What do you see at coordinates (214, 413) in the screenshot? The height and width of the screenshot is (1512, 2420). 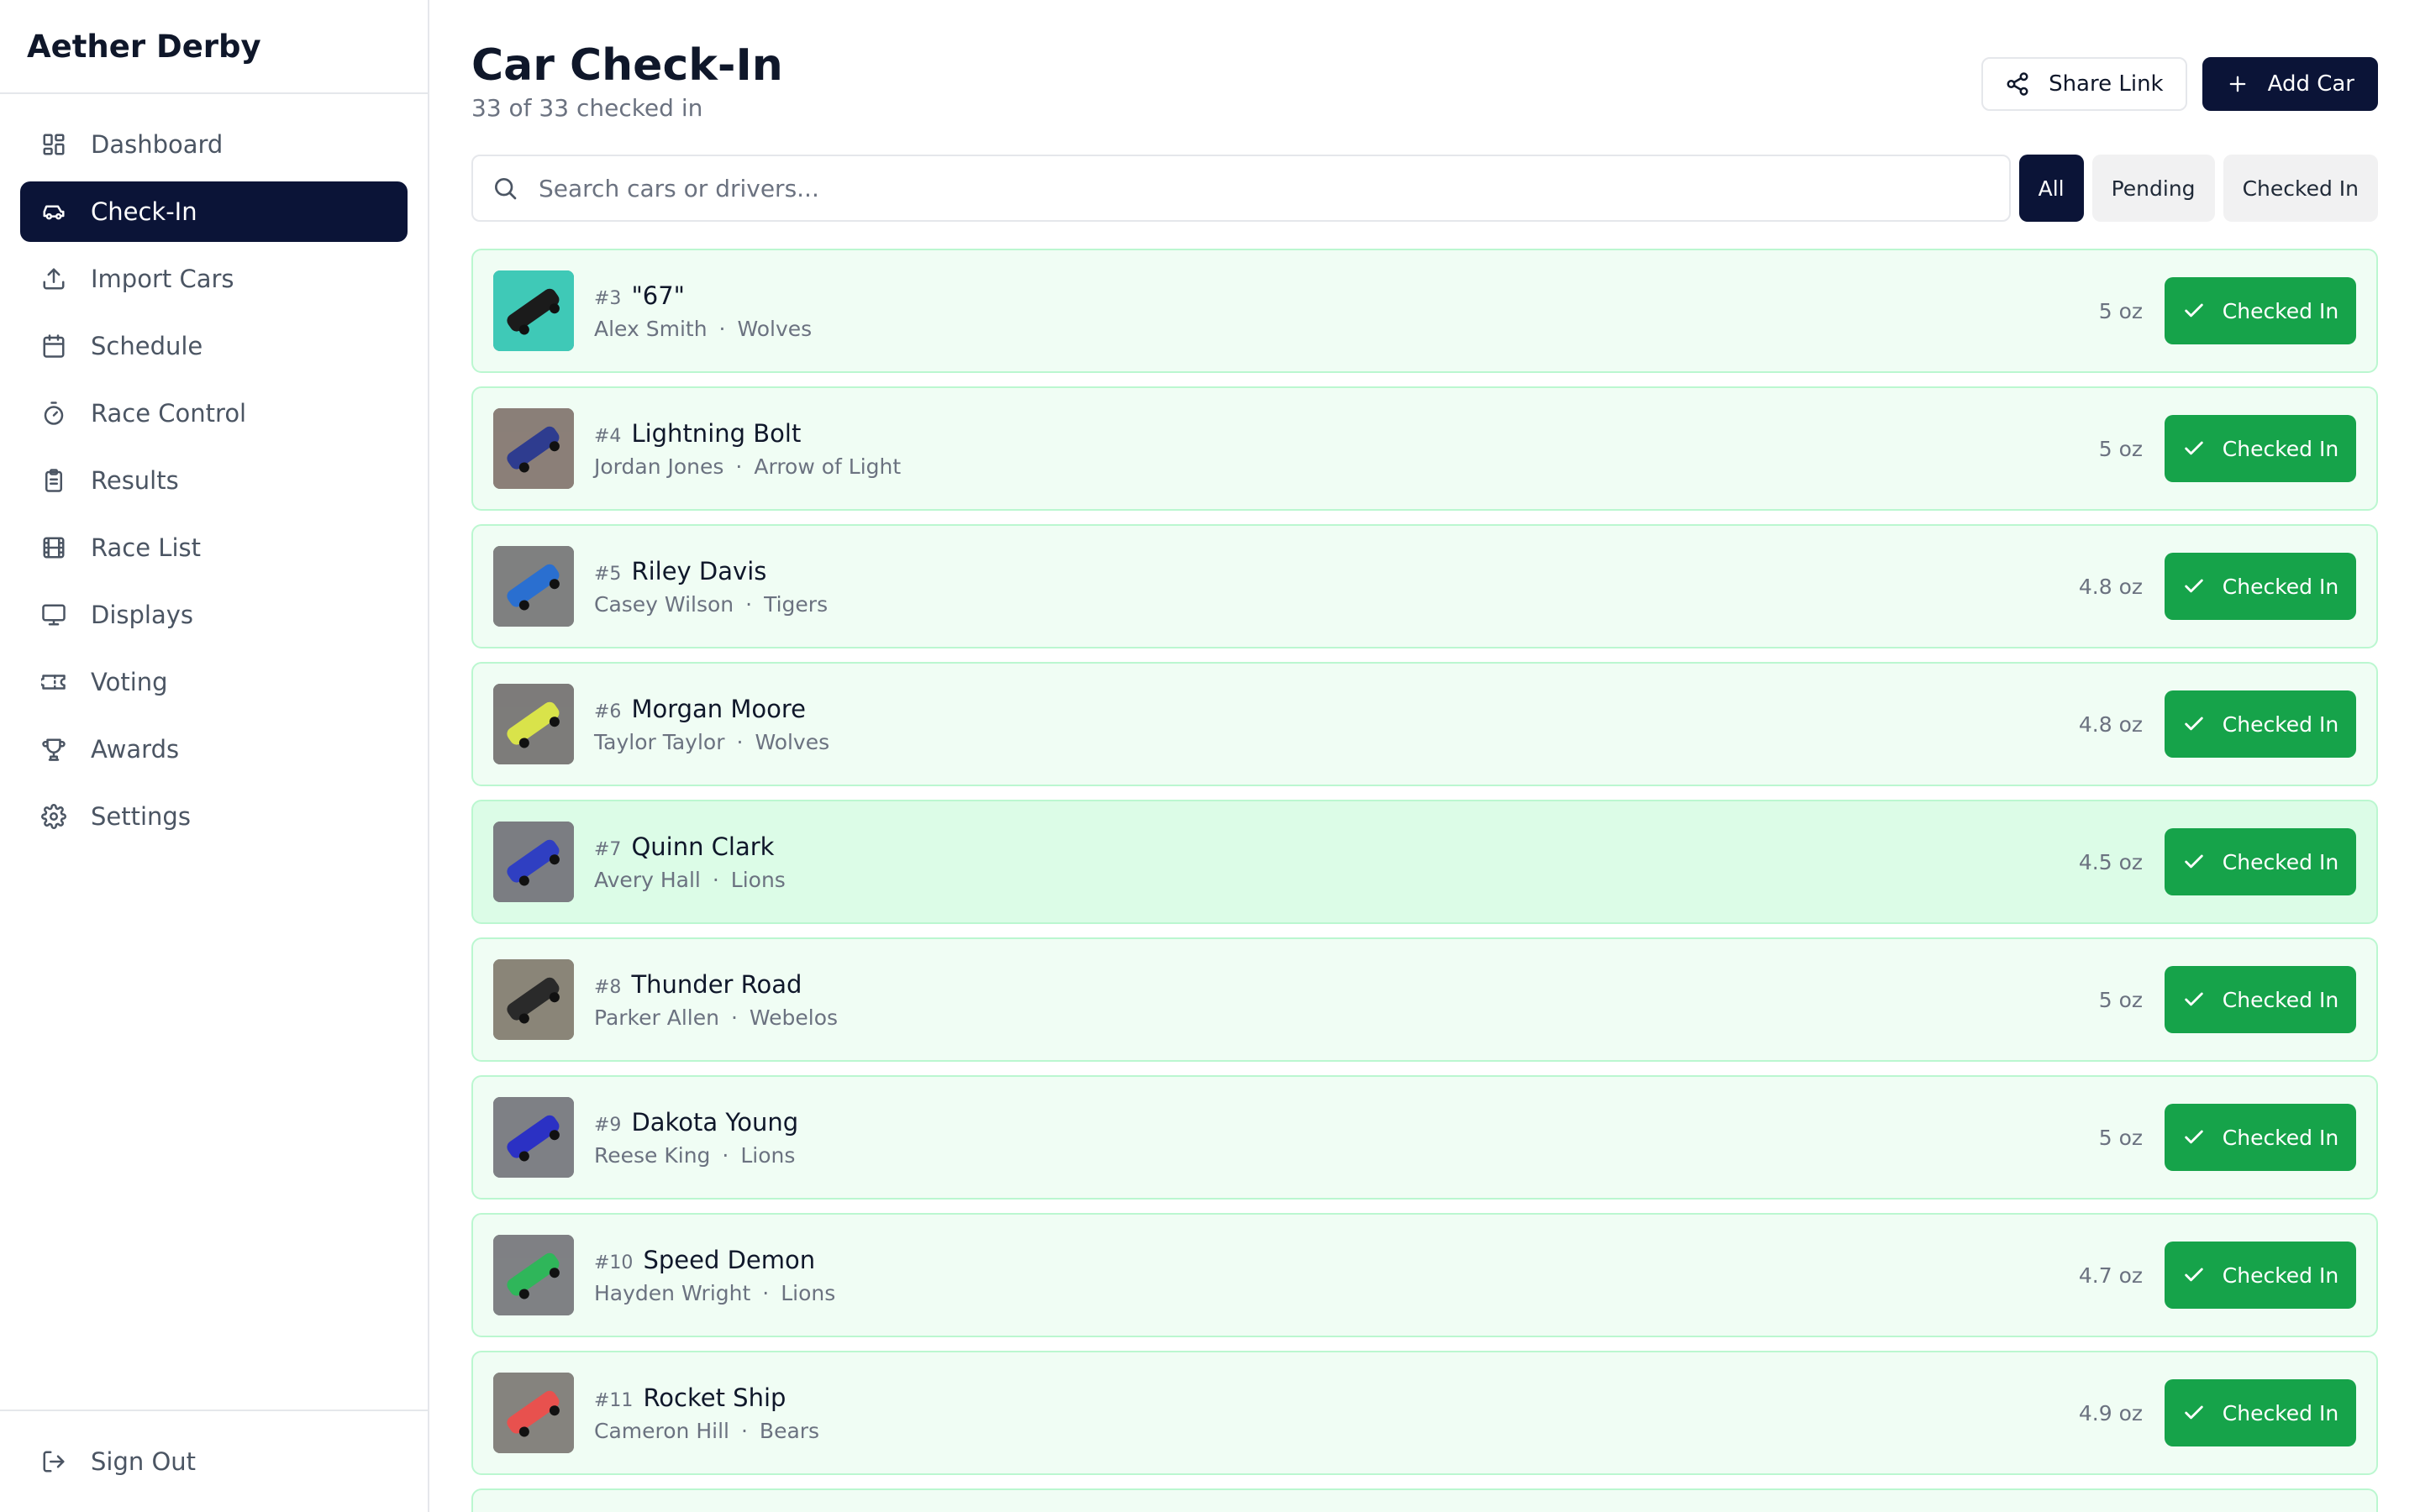 I see `sidebar-item-race-control: Race Control` at bounding box center [214, 413].